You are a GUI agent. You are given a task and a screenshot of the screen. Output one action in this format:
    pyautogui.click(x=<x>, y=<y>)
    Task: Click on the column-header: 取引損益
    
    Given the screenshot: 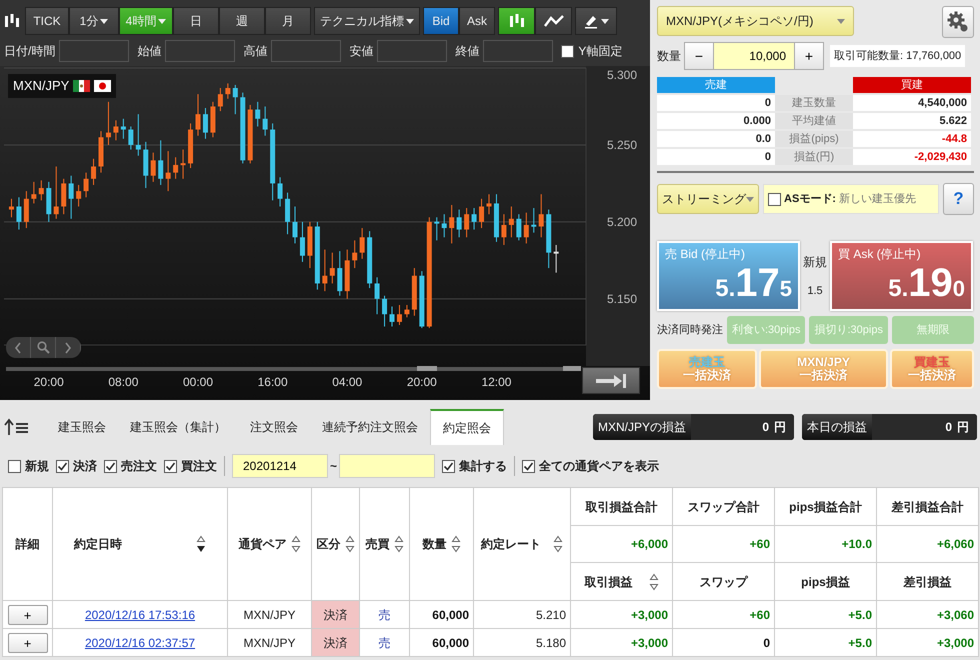 What is the action you would take?
    pyautogui.click(x=608, y=582)
    